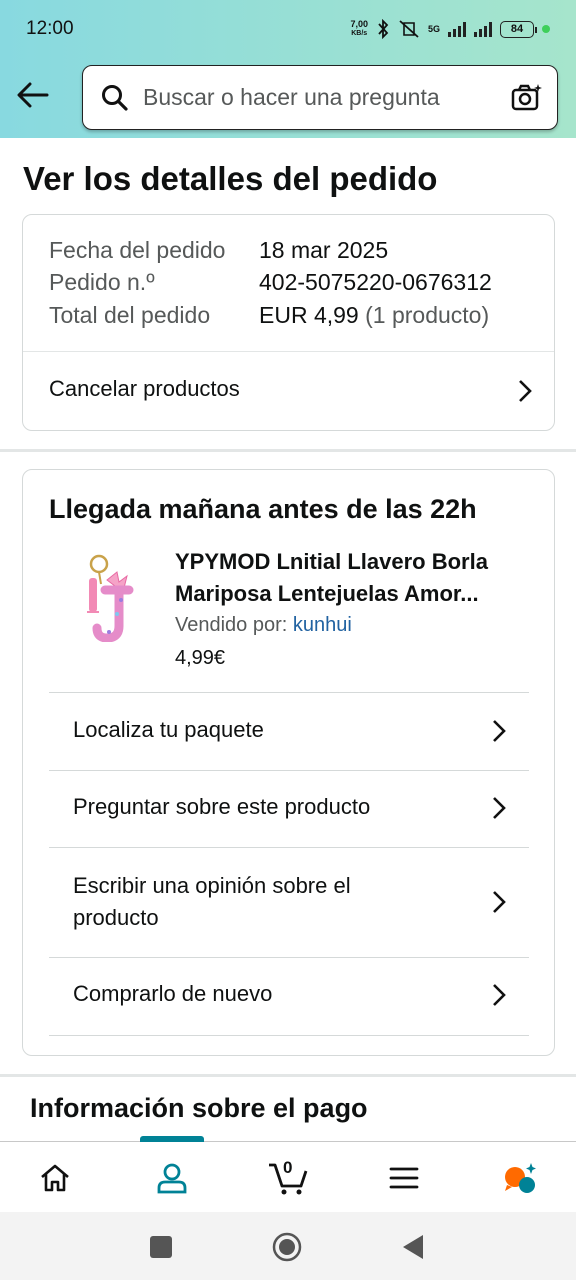  What do you see at coordinates (212, 901) in the screenshot?
I see `write-review-label: Escribir una opinión sobre el producto` at bounding box center [212, 901].